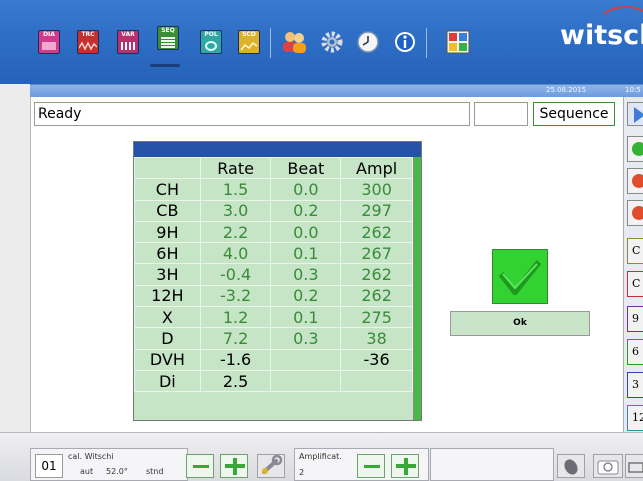 This screenshot has width=643, height=481. I want to click on position-label: 12, so click(637, 417).